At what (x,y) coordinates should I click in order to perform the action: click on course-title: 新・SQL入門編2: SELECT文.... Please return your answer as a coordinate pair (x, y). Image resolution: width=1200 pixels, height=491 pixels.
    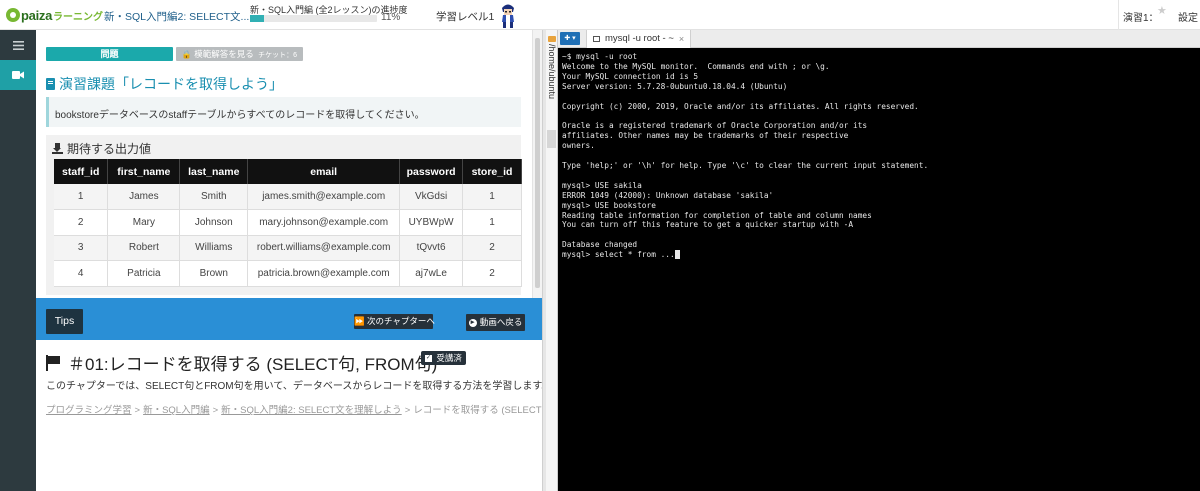
    Looking at the image, I should click on (176, 16).